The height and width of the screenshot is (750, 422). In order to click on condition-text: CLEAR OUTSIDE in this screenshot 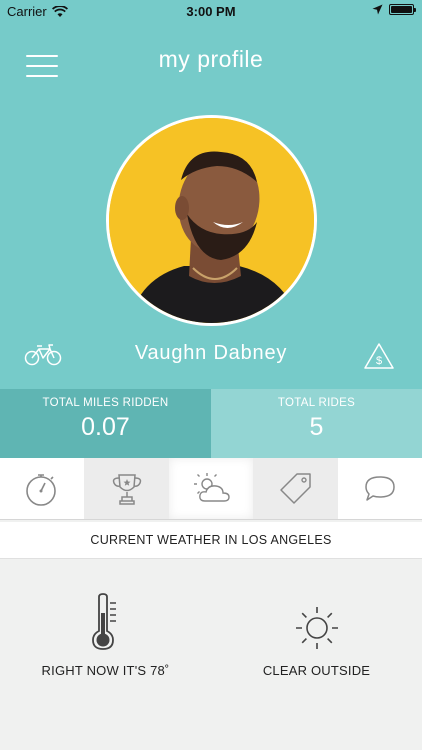, I will do `click(316, 670)`.